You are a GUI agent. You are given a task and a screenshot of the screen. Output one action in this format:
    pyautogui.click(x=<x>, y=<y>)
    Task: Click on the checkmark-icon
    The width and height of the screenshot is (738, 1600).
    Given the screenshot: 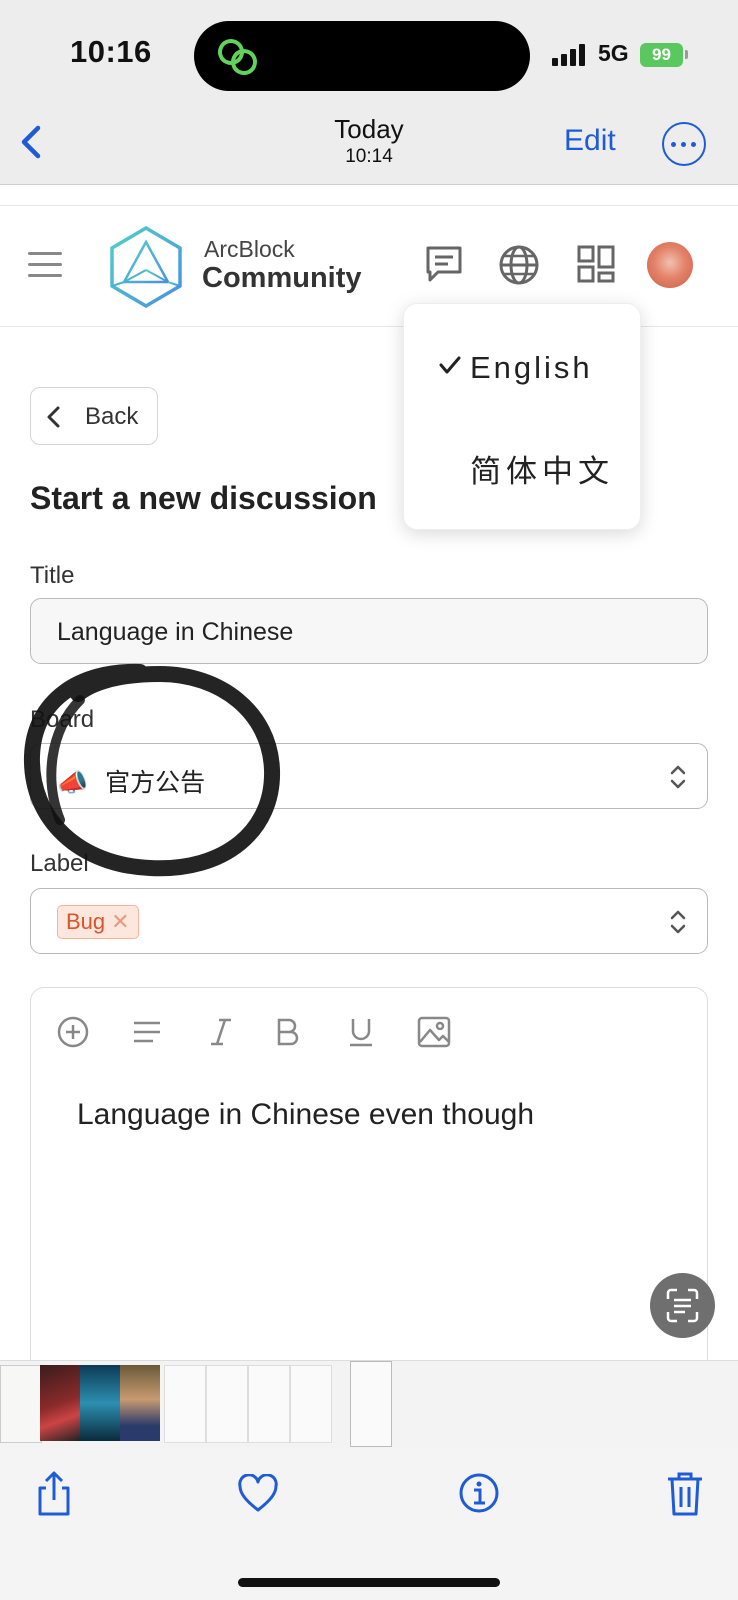 What is the action you would take?
    pyautogui.click(x=450, y=365)
    